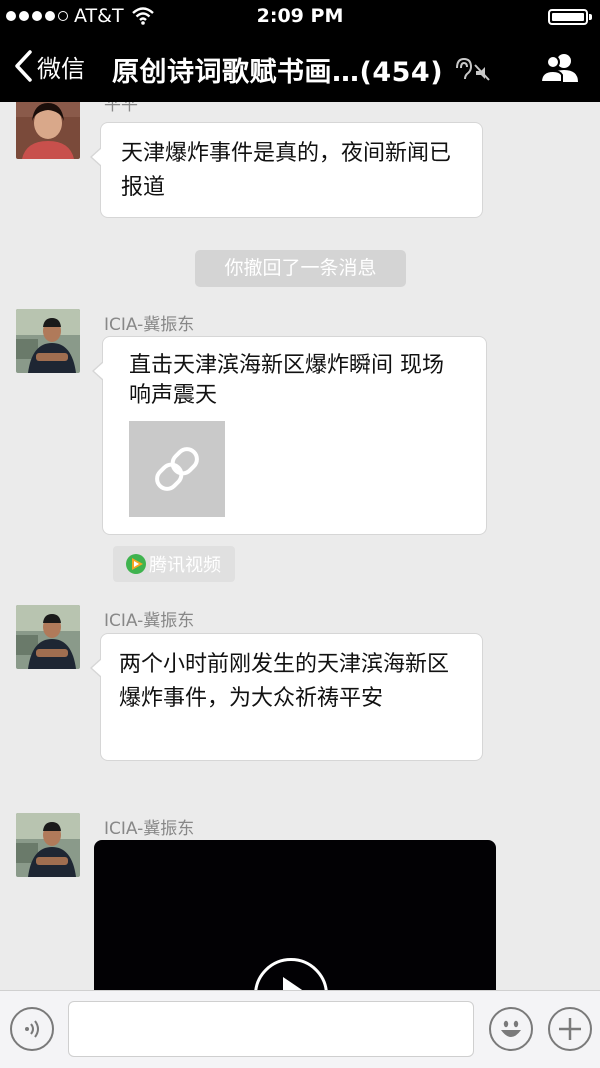  I want to click on message-bubble: 天津爆炸事件是真的，夜间新闻已报道, so click(286, 170).